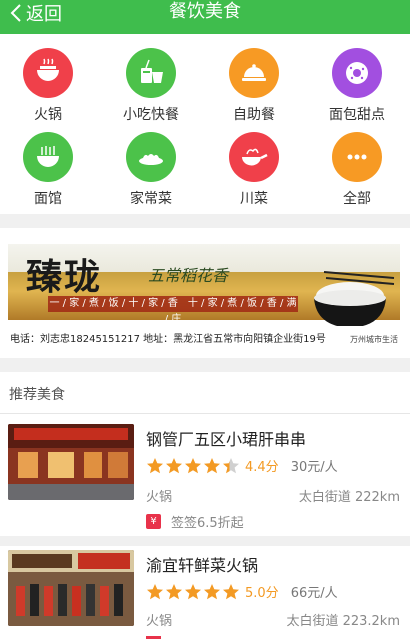 The image size is (410, 639). I want to click on donut-icon, so click(357, 73).